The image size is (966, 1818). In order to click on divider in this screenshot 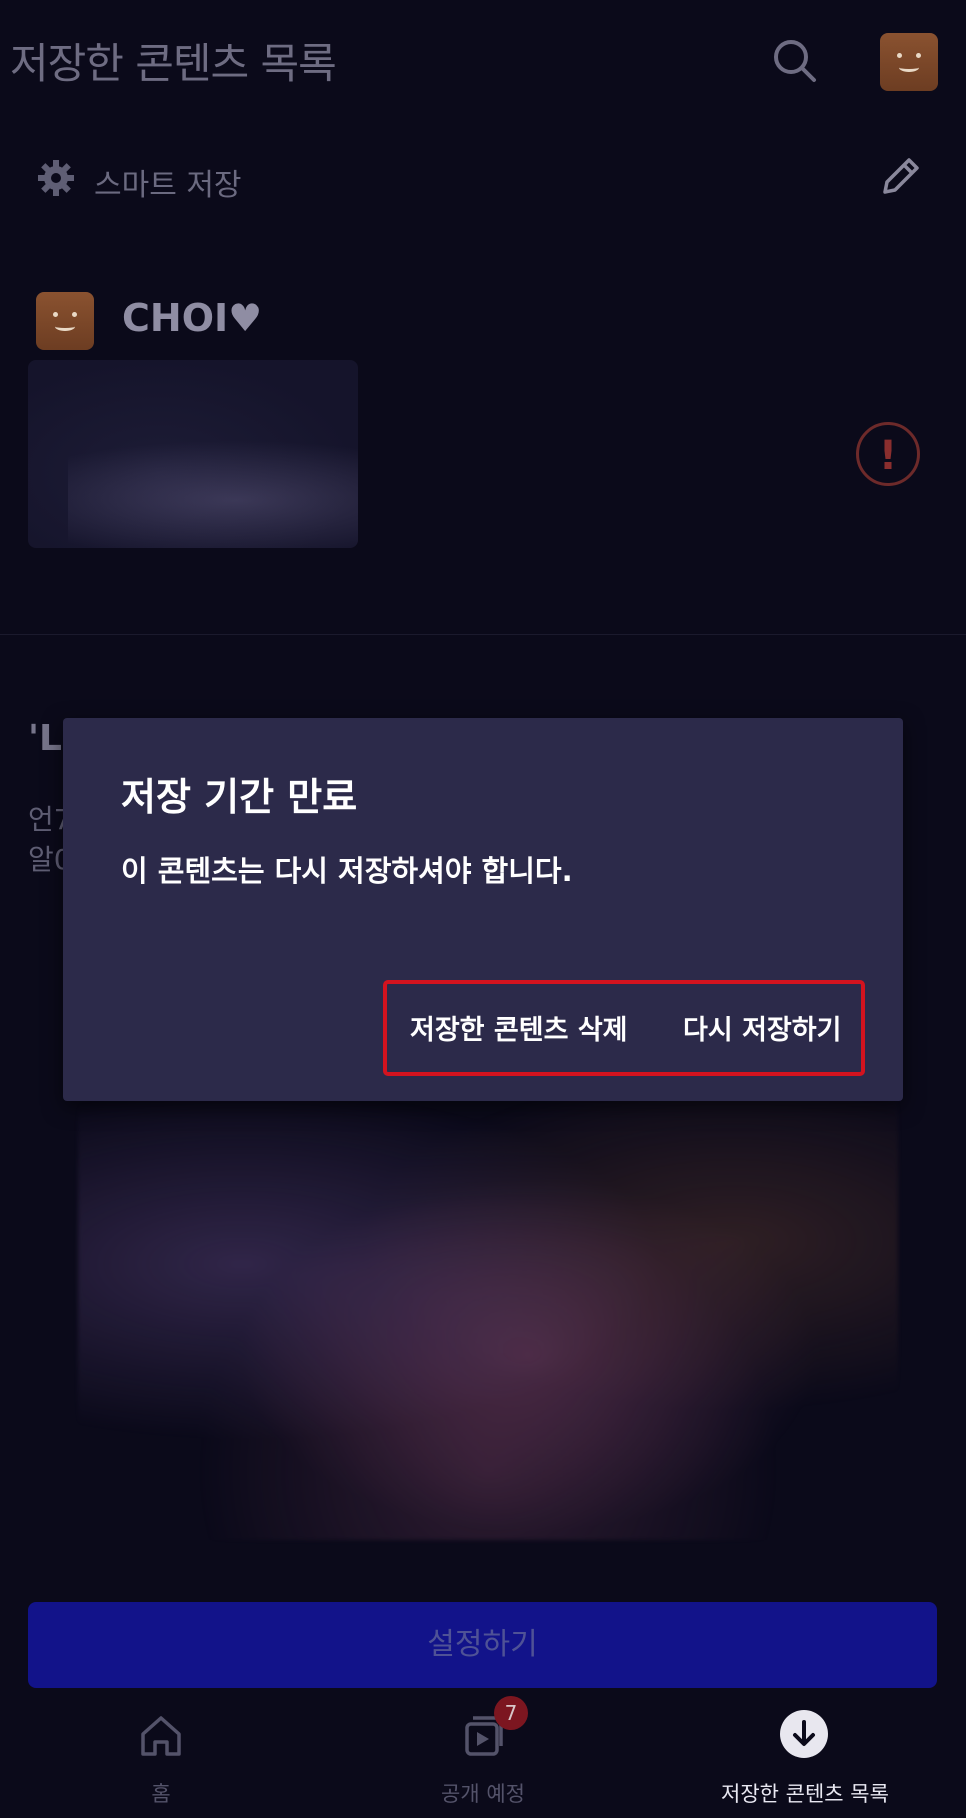, I will do `click(483, 634)`.